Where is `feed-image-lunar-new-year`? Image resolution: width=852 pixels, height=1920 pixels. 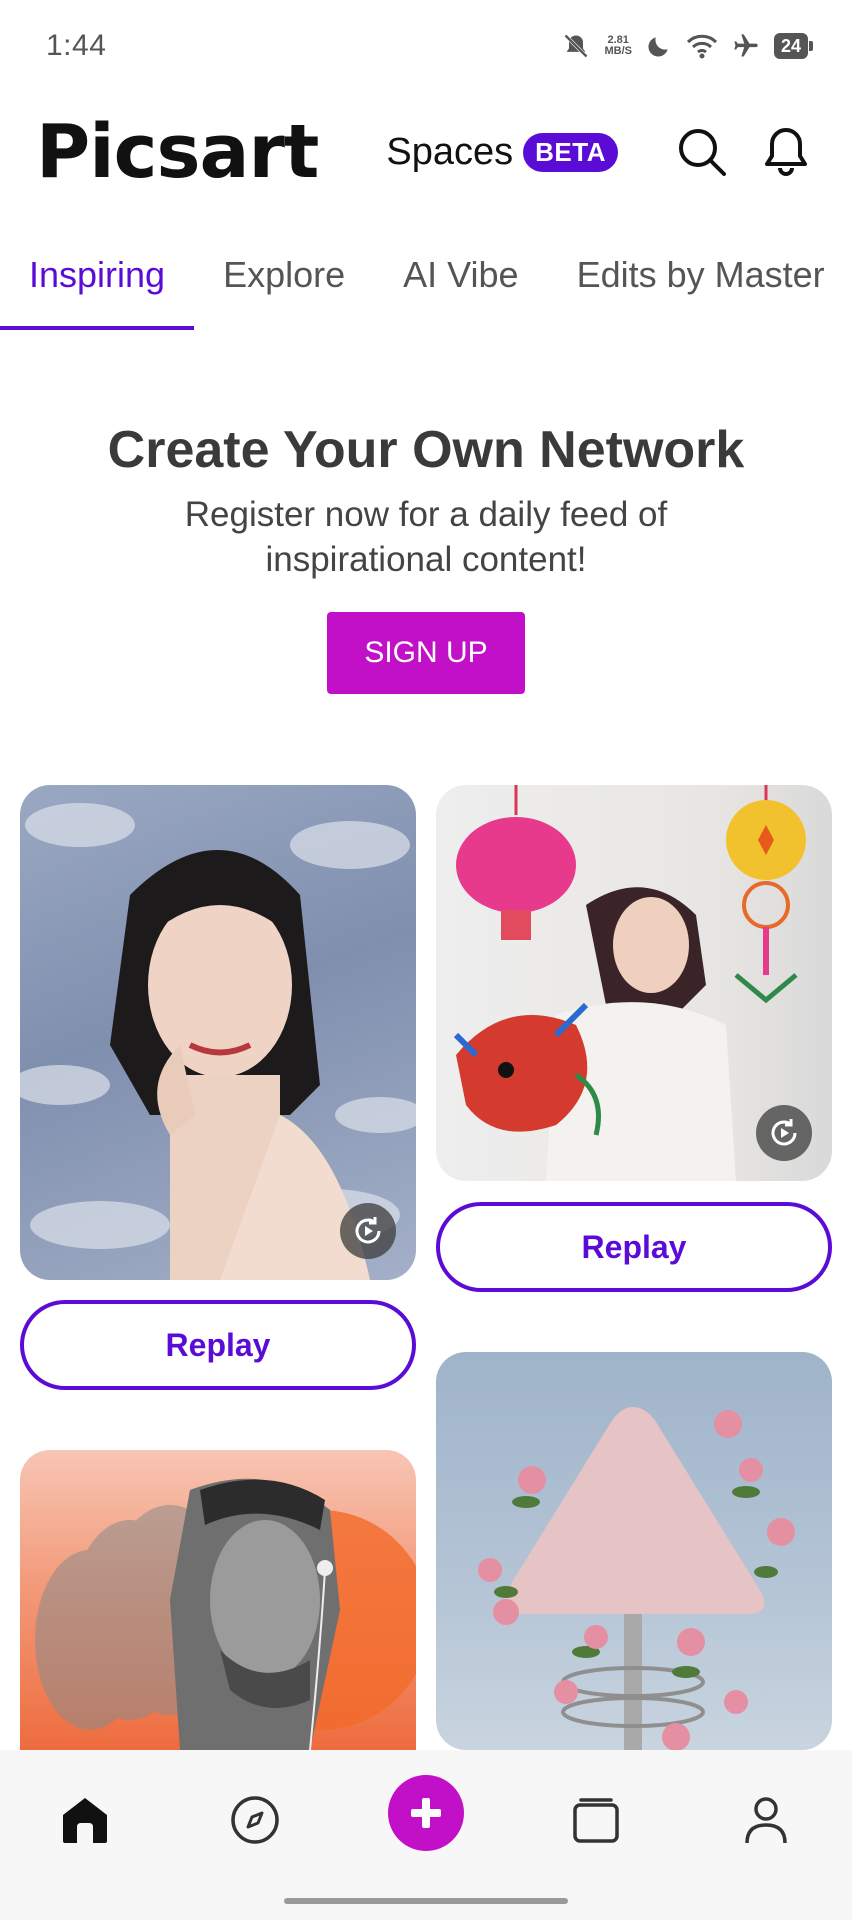
feed-image-lunar-new-year is located at coordinates (634, 983).